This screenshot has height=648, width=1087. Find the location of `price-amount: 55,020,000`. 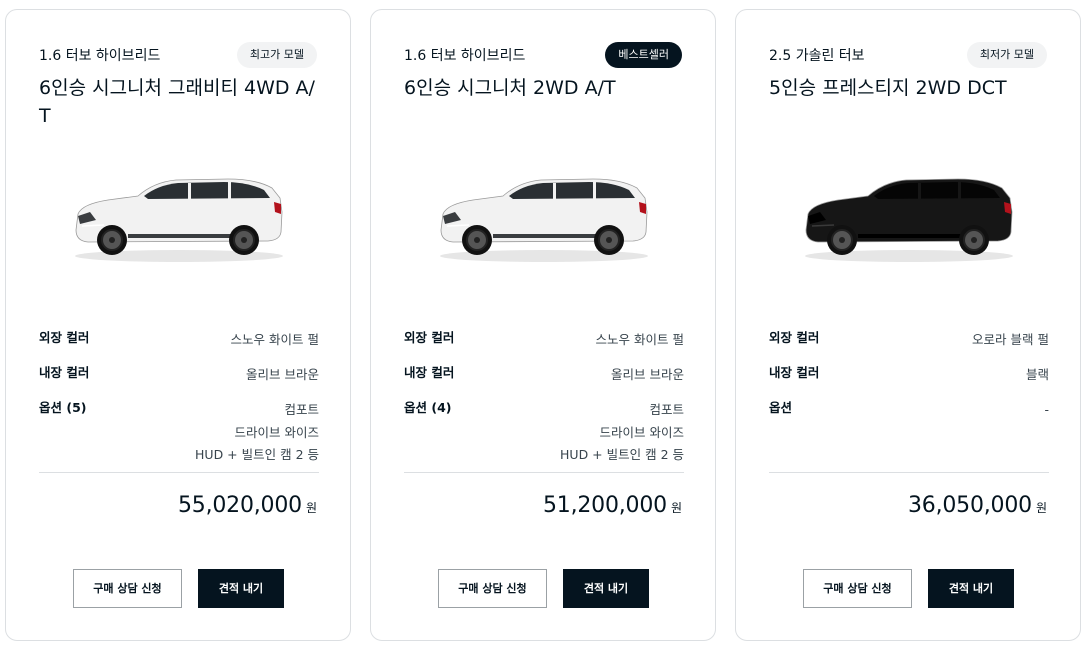

price-amount: 55,020,000 is located at coordinates (239, 505).